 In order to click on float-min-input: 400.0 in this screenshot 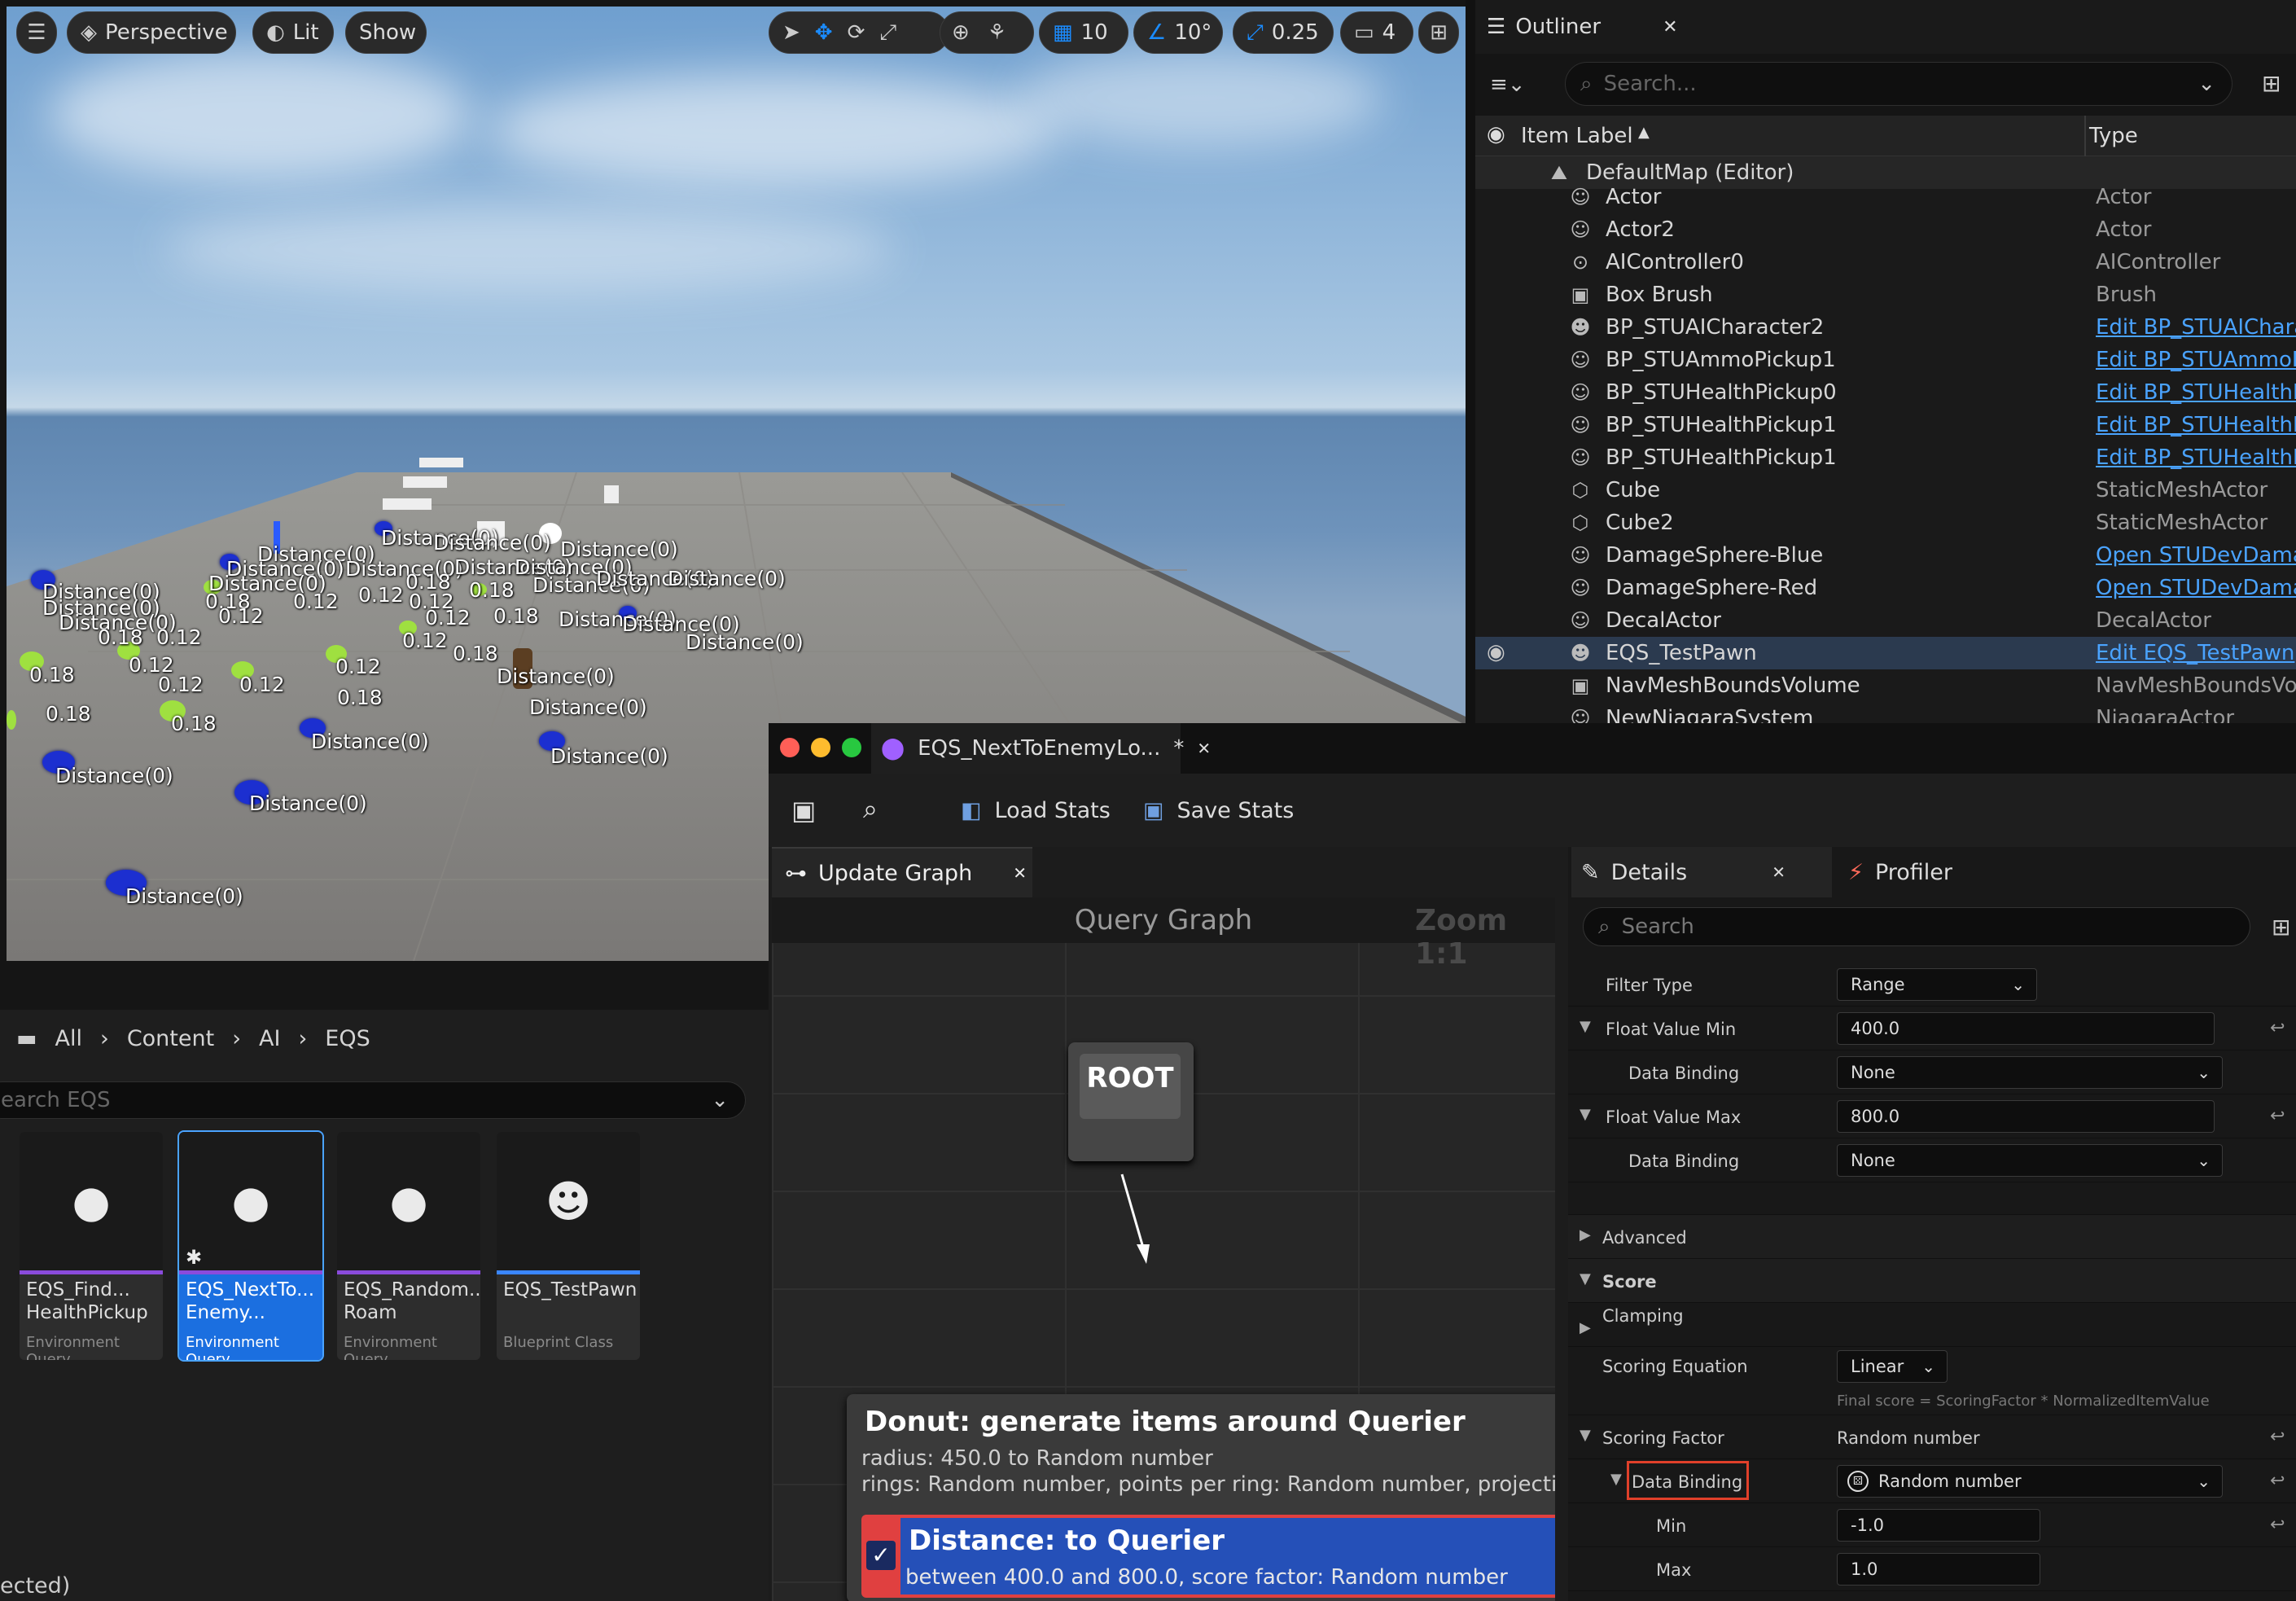, I will do `click(2026, 1028)`.